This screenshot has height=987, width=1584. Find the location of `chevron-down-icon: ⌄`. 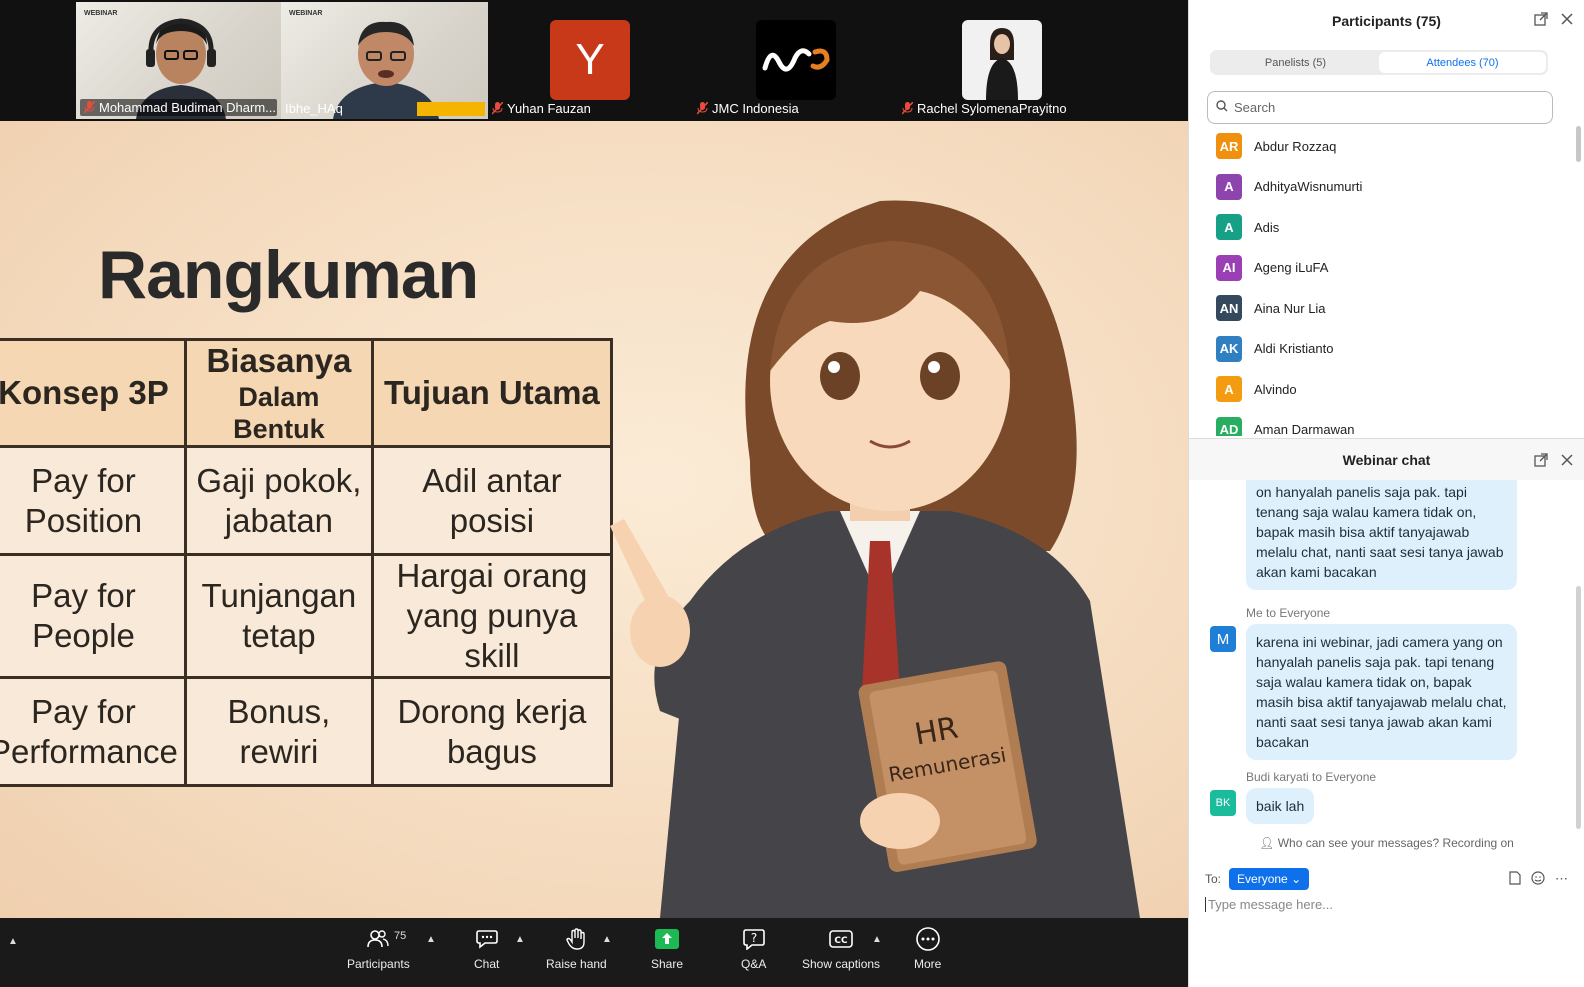

chevron-down-icon: ⌄ is located at coordinates (1296, 879).